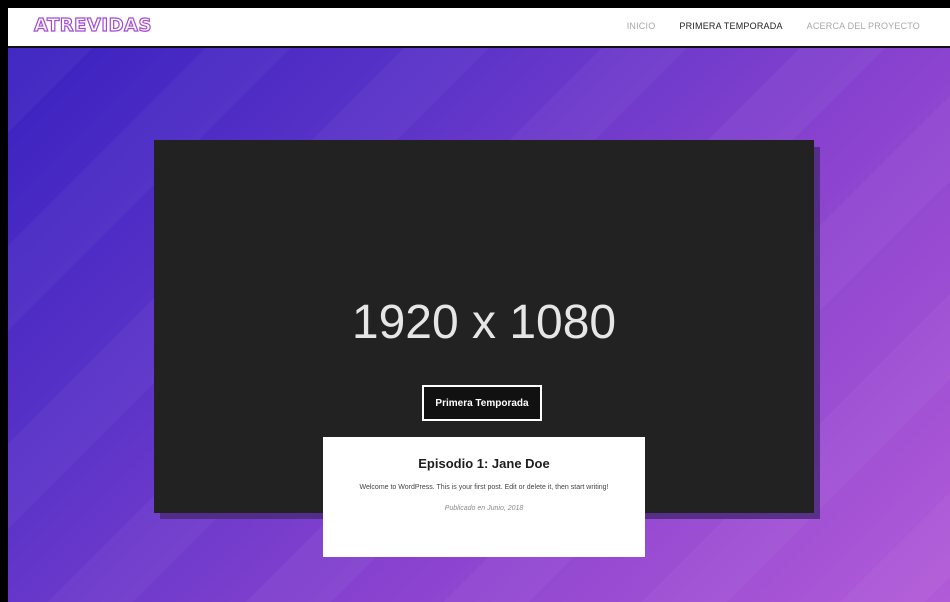 This screenshot has width=950, height=602. I want to click on nav-item-primera-temporada: PRIMERA TEMPORADA, so click(730, 26).